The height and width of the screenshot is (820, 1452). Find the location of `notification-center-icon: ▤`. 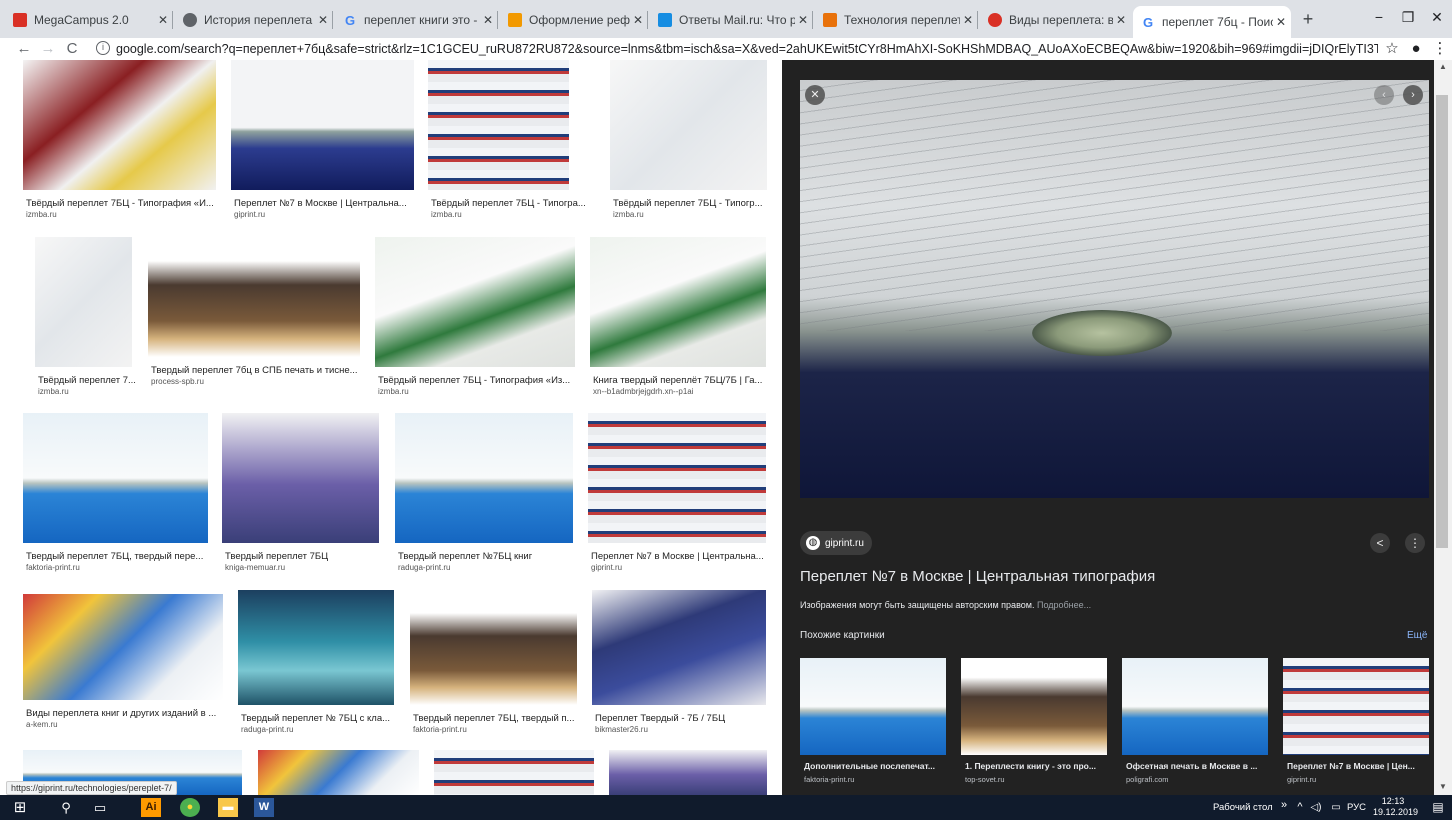

notification-center-icon: ▤ is located at coordinates (1438, 807).